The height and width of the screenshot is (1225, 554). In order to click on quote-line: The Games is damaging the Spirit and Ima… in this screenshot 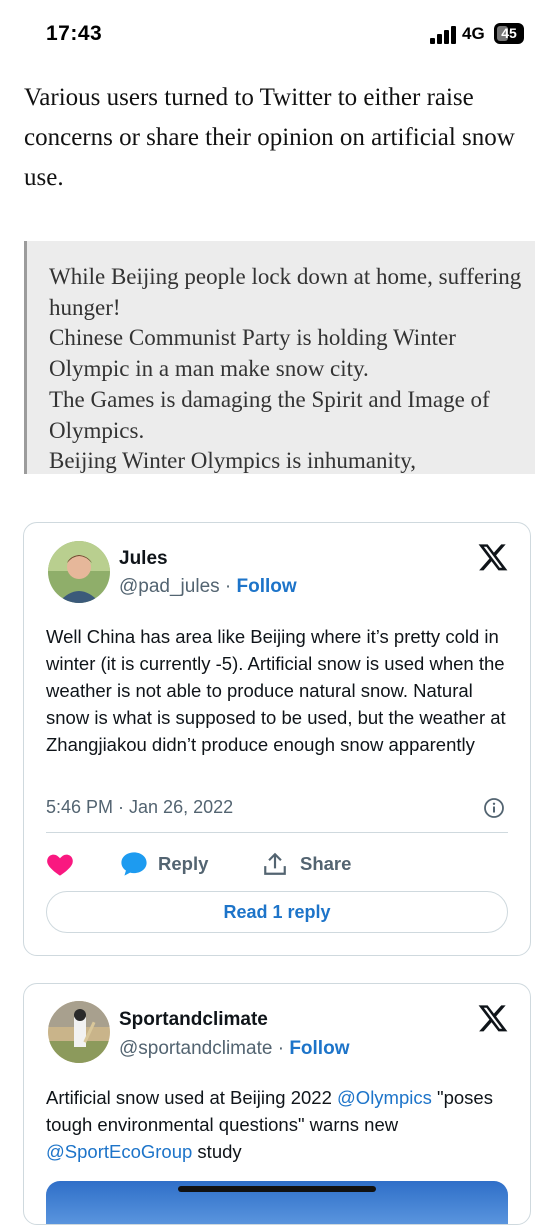, I will do `click(269, 414)`.